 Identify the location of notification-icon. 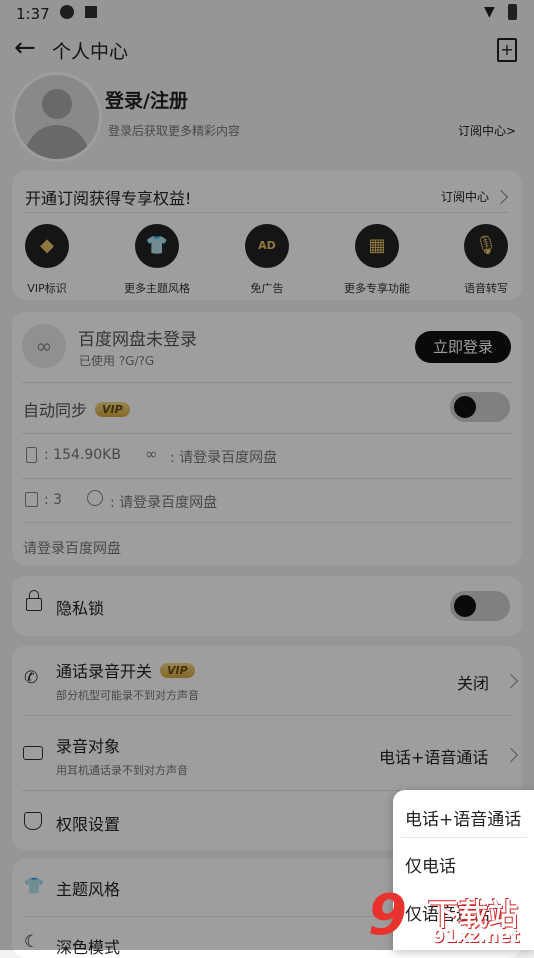
(91, 12).